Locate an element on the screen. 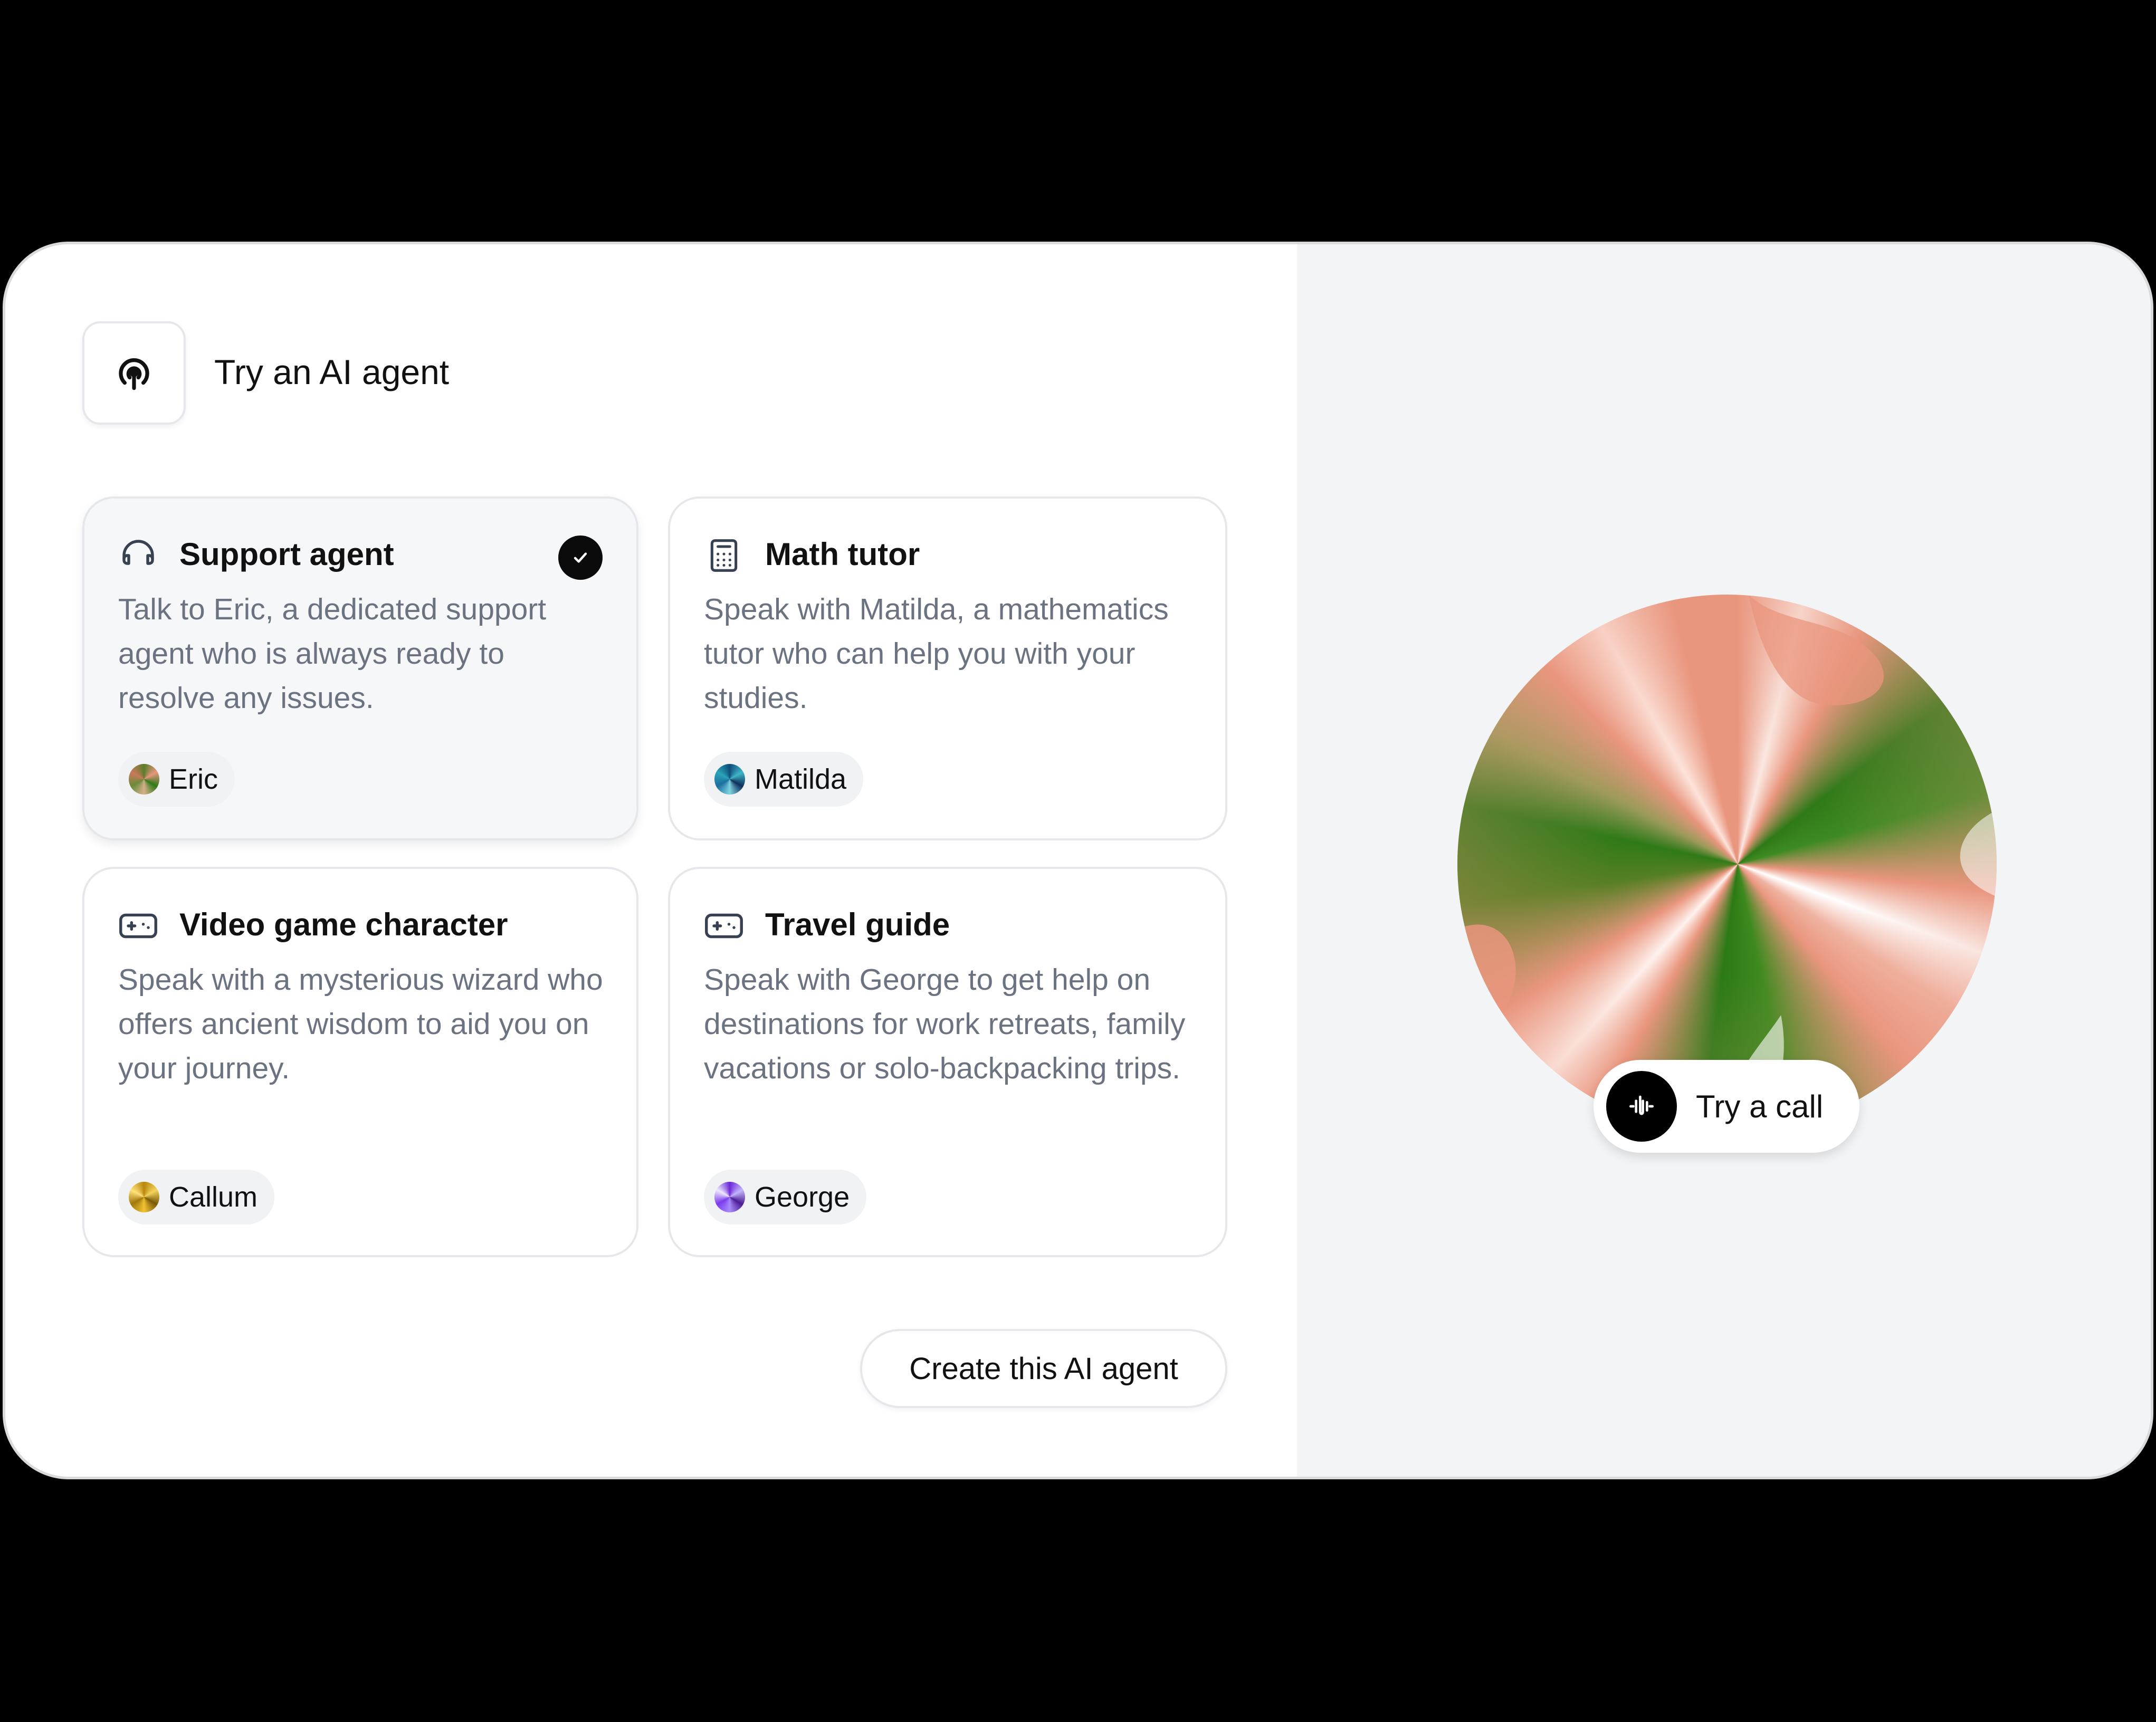 The height and width of the screenshot is (1722, 2156). selected-check-icon is located at coordinates (580, 557).